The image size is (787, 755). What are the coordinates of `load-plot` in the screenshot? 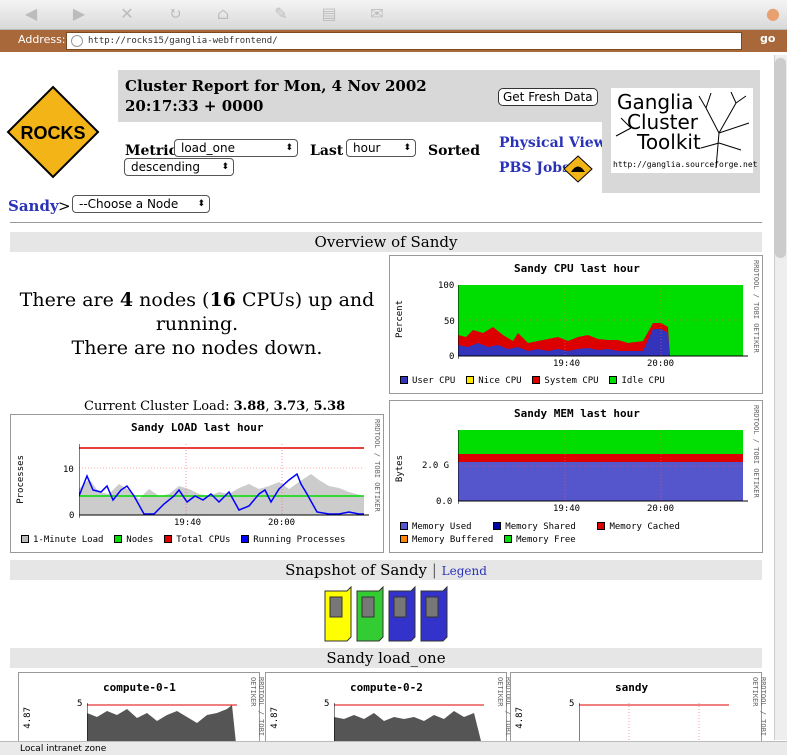 It's located at (224, 481).